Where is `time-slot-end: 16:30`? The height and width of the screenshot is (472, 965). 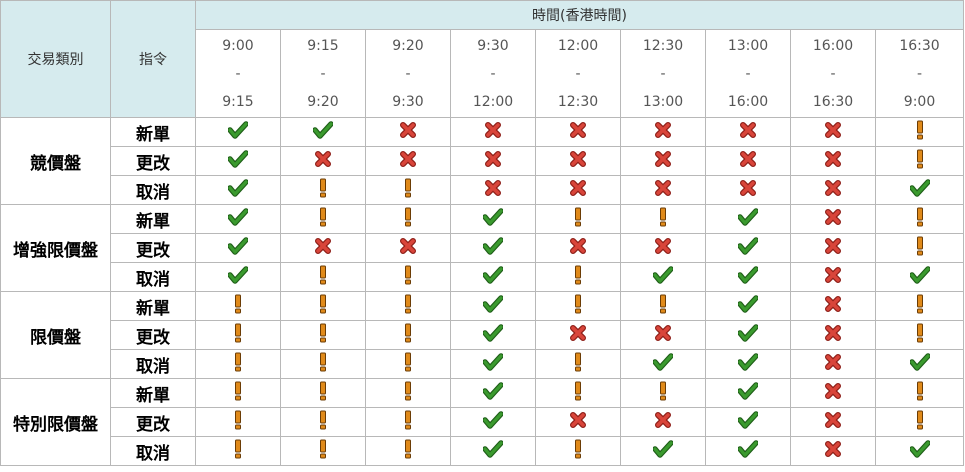 time-slot-end: 16:30 is located at coordinates (833, 101).